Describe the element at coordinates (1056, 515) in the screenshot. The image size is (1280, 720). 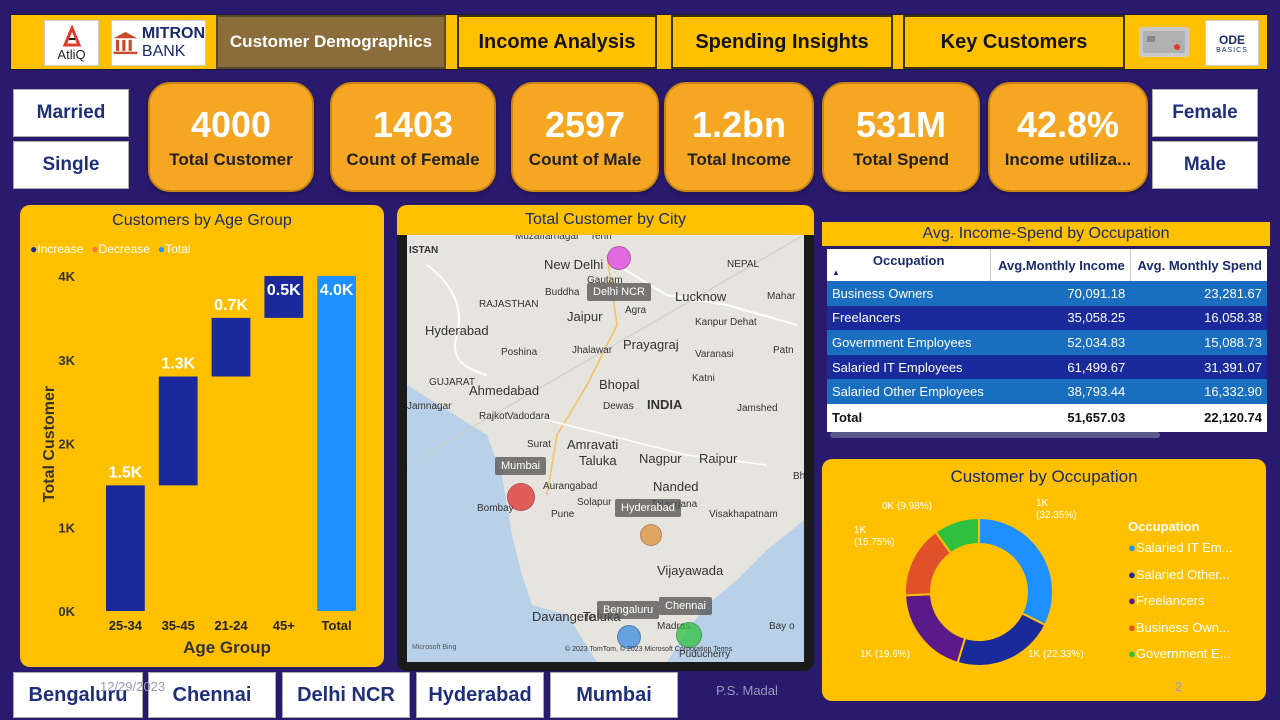
I see `donut-data-label: (32.35%)` at that location.